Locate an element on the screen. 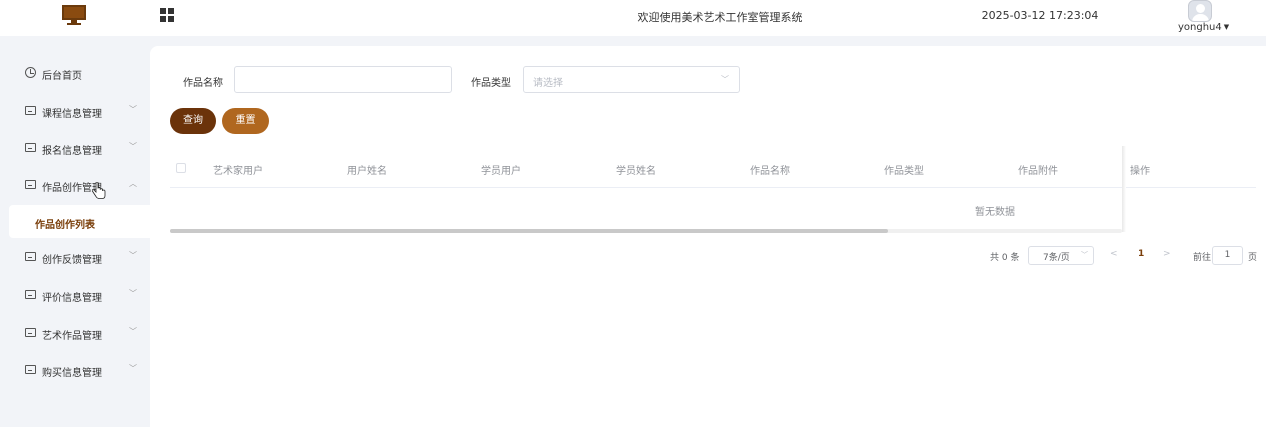 The image size is (1266, 427). page-number: 1 is located at coordinates (1141, 254).